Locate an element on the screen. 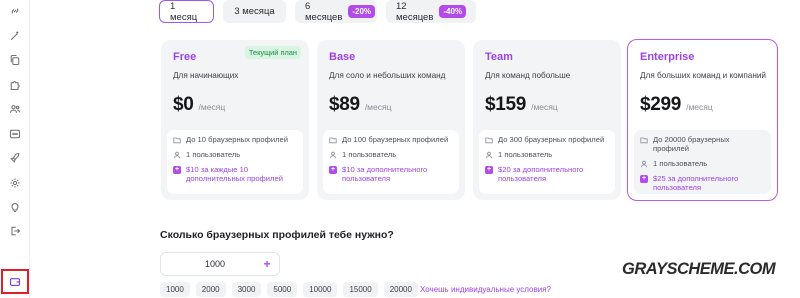  plan-price: $299 is located at coordinates (661, 104).